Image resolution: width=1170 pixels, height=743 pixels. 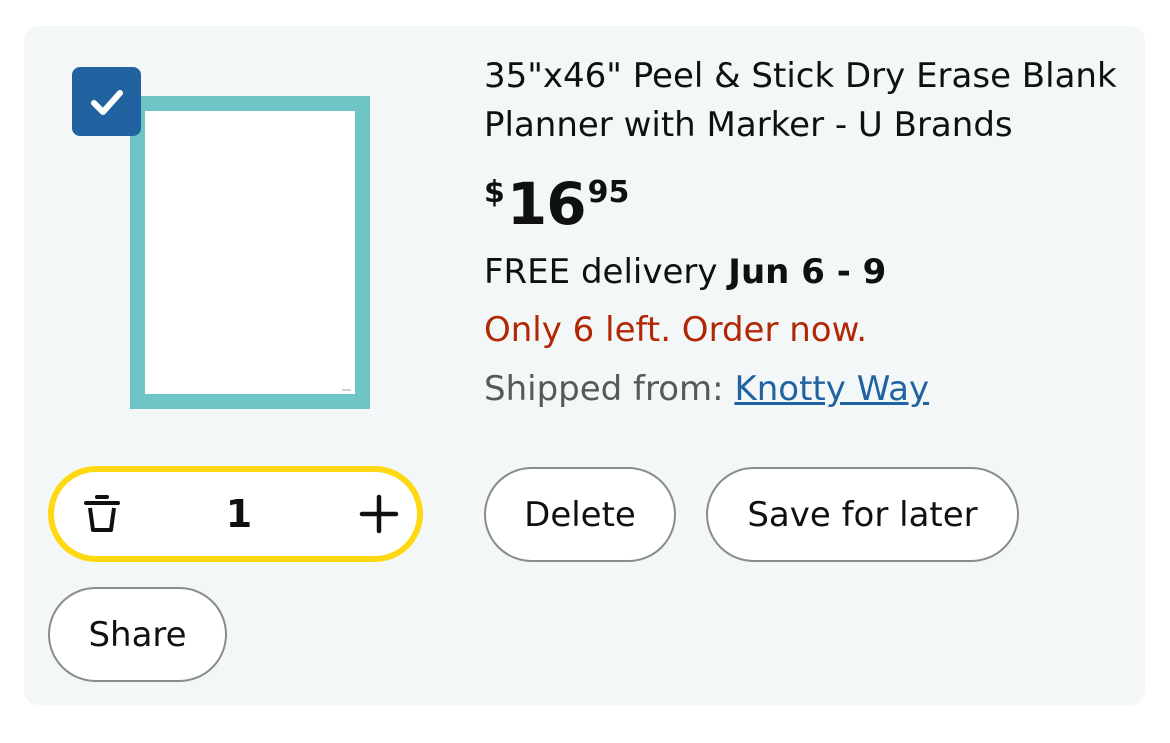 I want to click on delivery-info: FREE delivery Jun 6 - 9, so click(x=685, y=272).